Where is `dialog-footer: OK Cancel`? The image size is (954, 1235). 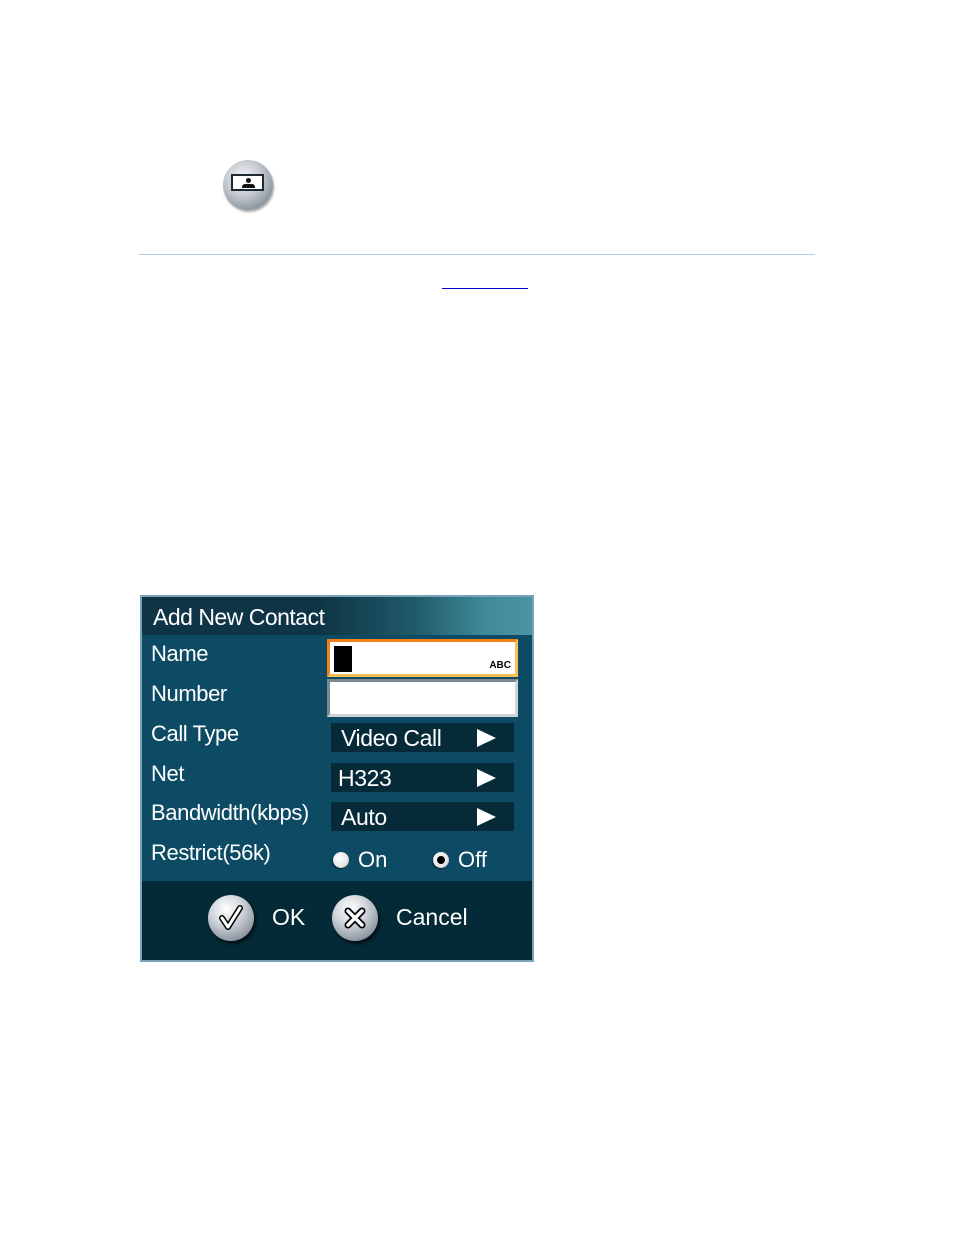 dialog-footer: OK Cancel is located at coordinates (337, 920).